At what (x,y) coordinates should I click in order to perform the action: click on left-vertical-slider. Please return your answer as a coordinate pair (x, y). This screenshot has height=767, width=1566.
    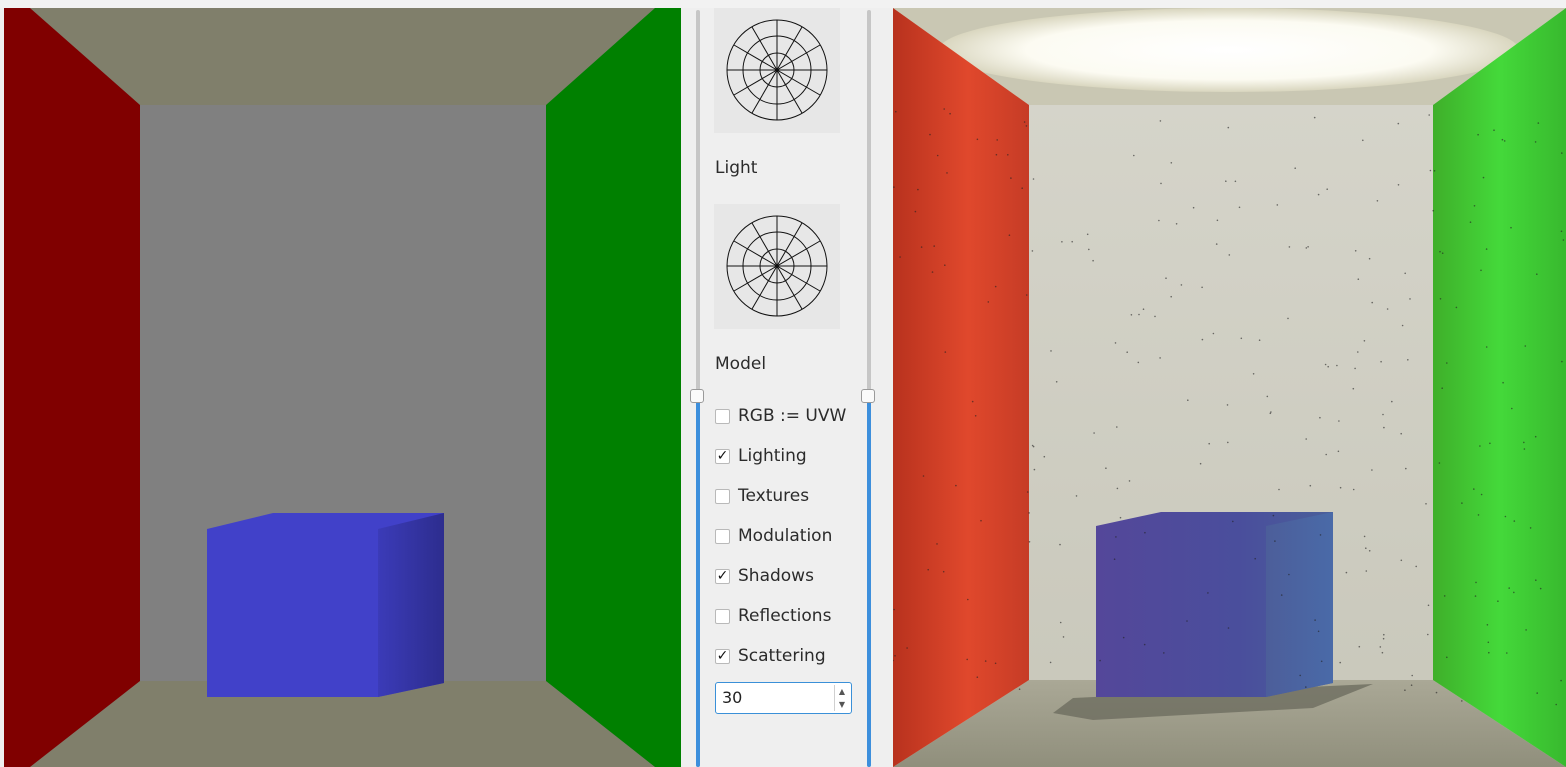
    Looking at the image, I should click on (697, 388).